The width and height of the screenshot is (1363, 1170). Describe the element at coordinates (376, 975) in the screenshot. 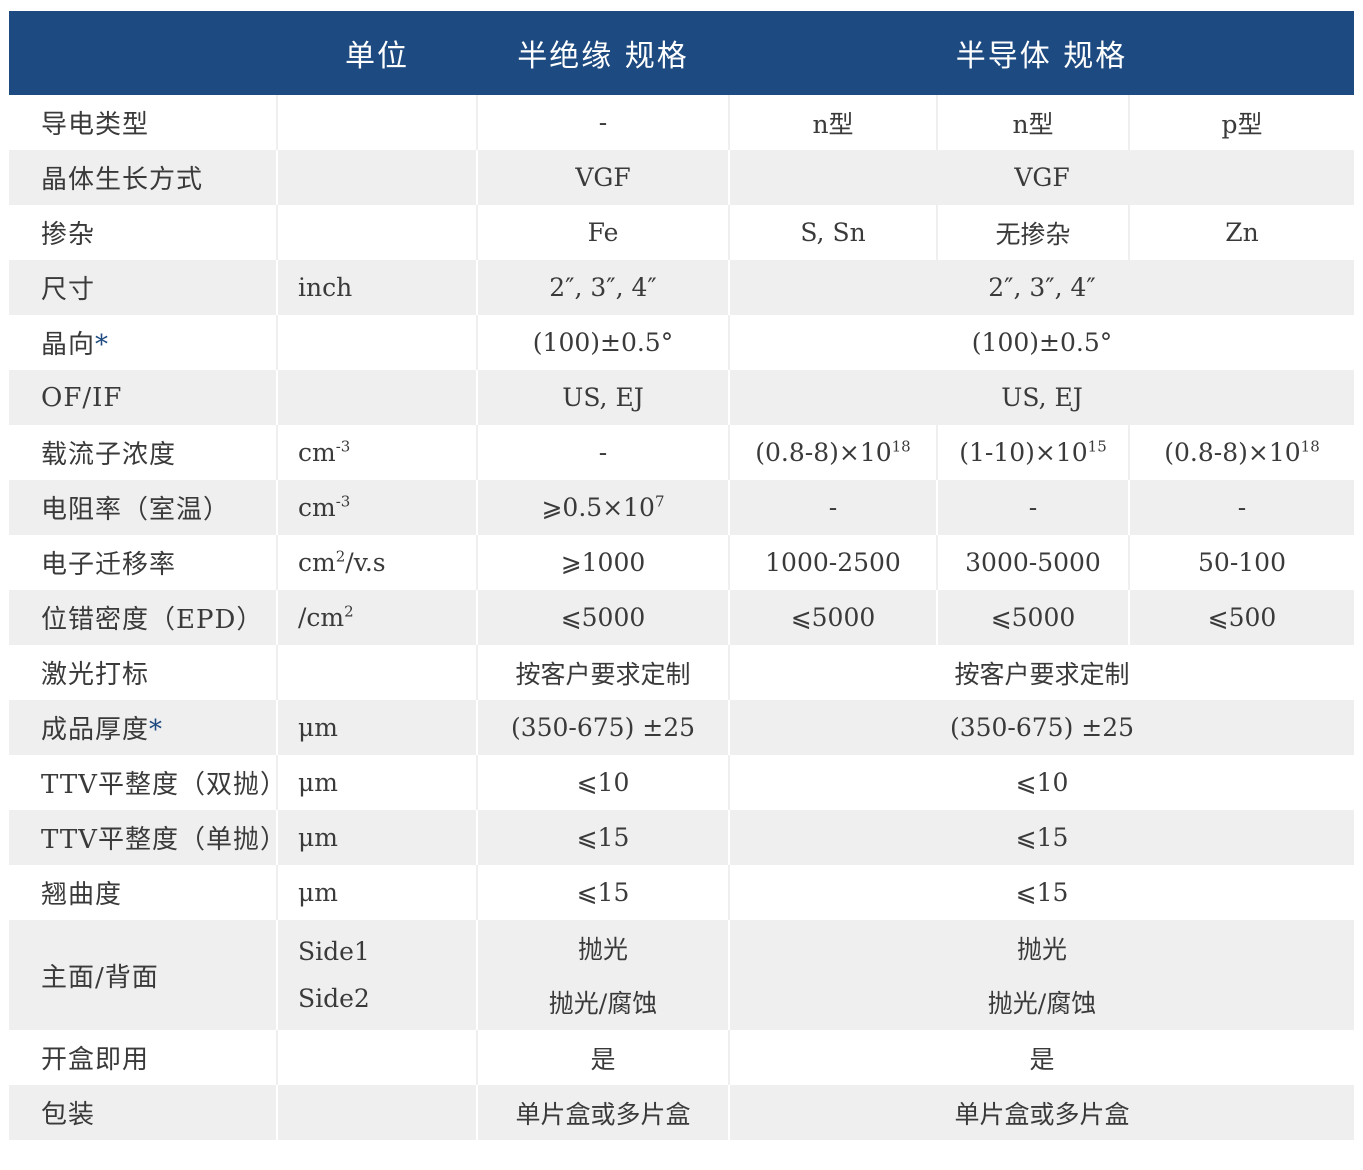

I see `unit-cell: Side1 Side2` at that location.